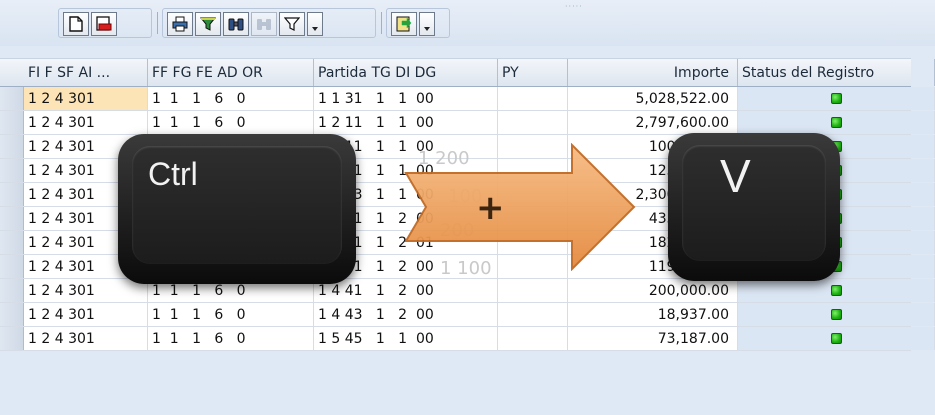 Image resolution: width=935 pixels, height=415 pixels. Describe the element at coordinates (653, 218) in the screenshot. I see `cell-importe: 435,000.00` at that location.